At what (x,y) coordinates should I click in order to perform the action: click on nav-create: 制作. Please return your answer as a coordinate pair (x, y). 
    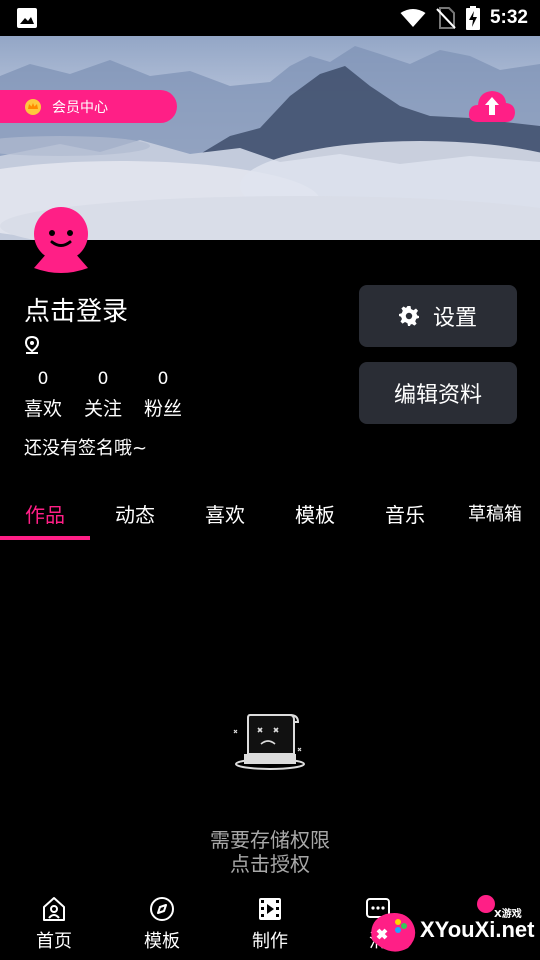
    Looking at the image, I should click on (270, 922).